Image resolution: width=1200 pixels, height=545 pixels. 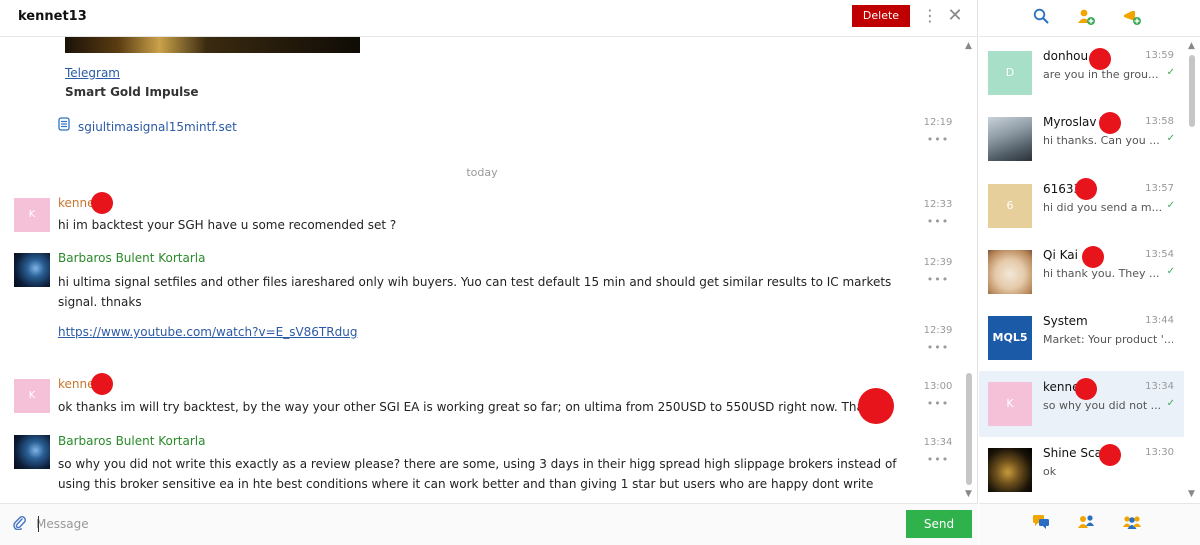 What do you see at coordinates (1159, 386) in the screenshot?
I see `chat-time: 13:34` at bounding box center [1159, 386].